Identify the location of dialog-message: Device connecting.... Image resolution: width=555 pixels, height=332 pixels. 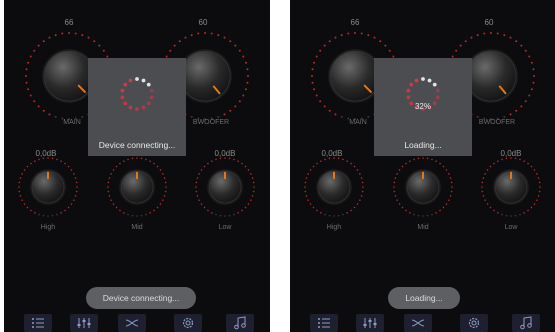
(137, 145).